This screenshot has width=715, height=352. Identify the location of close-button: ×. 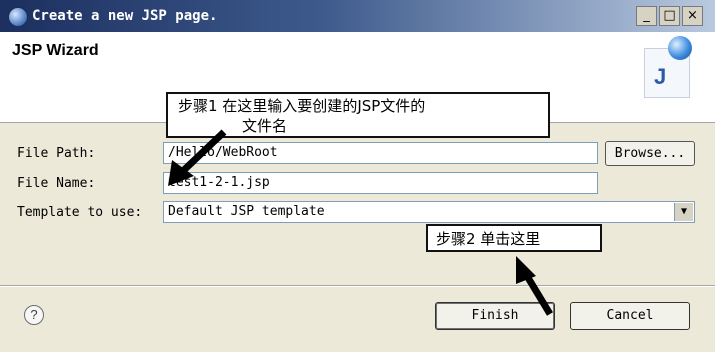
(692, 16).